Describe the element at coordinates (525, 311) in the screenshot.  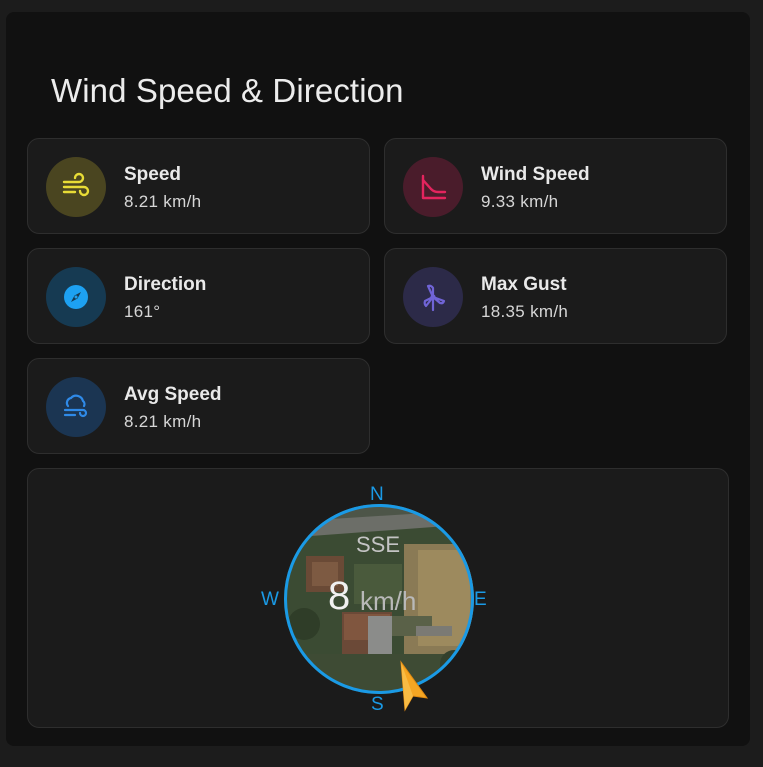
I see `tile-value: 18.35 km/h` at that location.